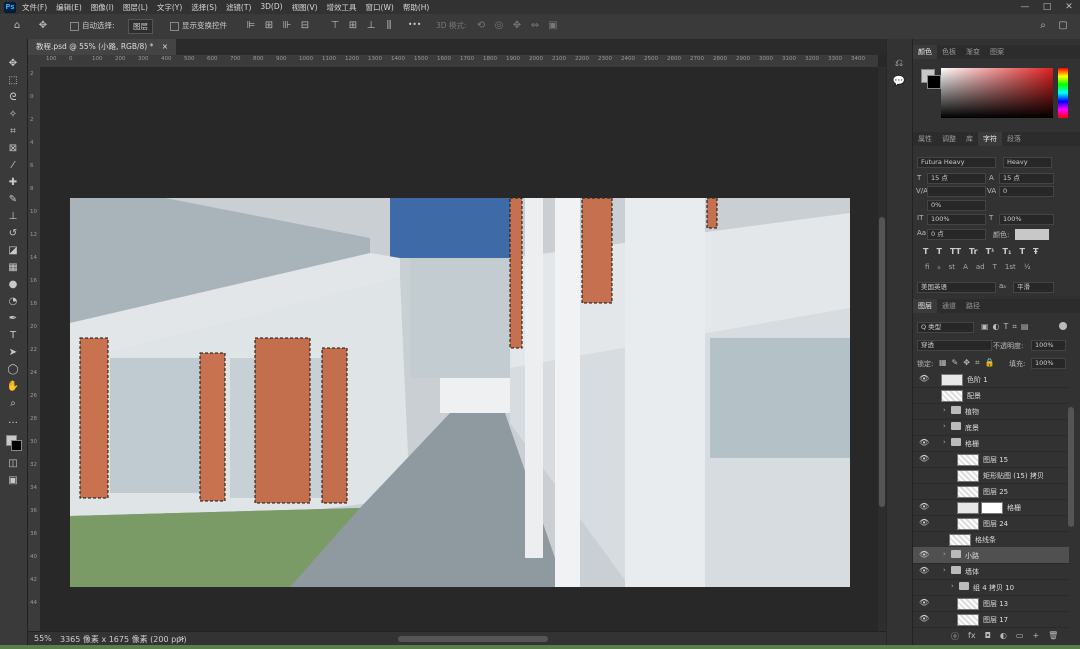  Describe the element at coordinates (414, 24) in the screenshot. I see `more-options-button: •••` at that location.